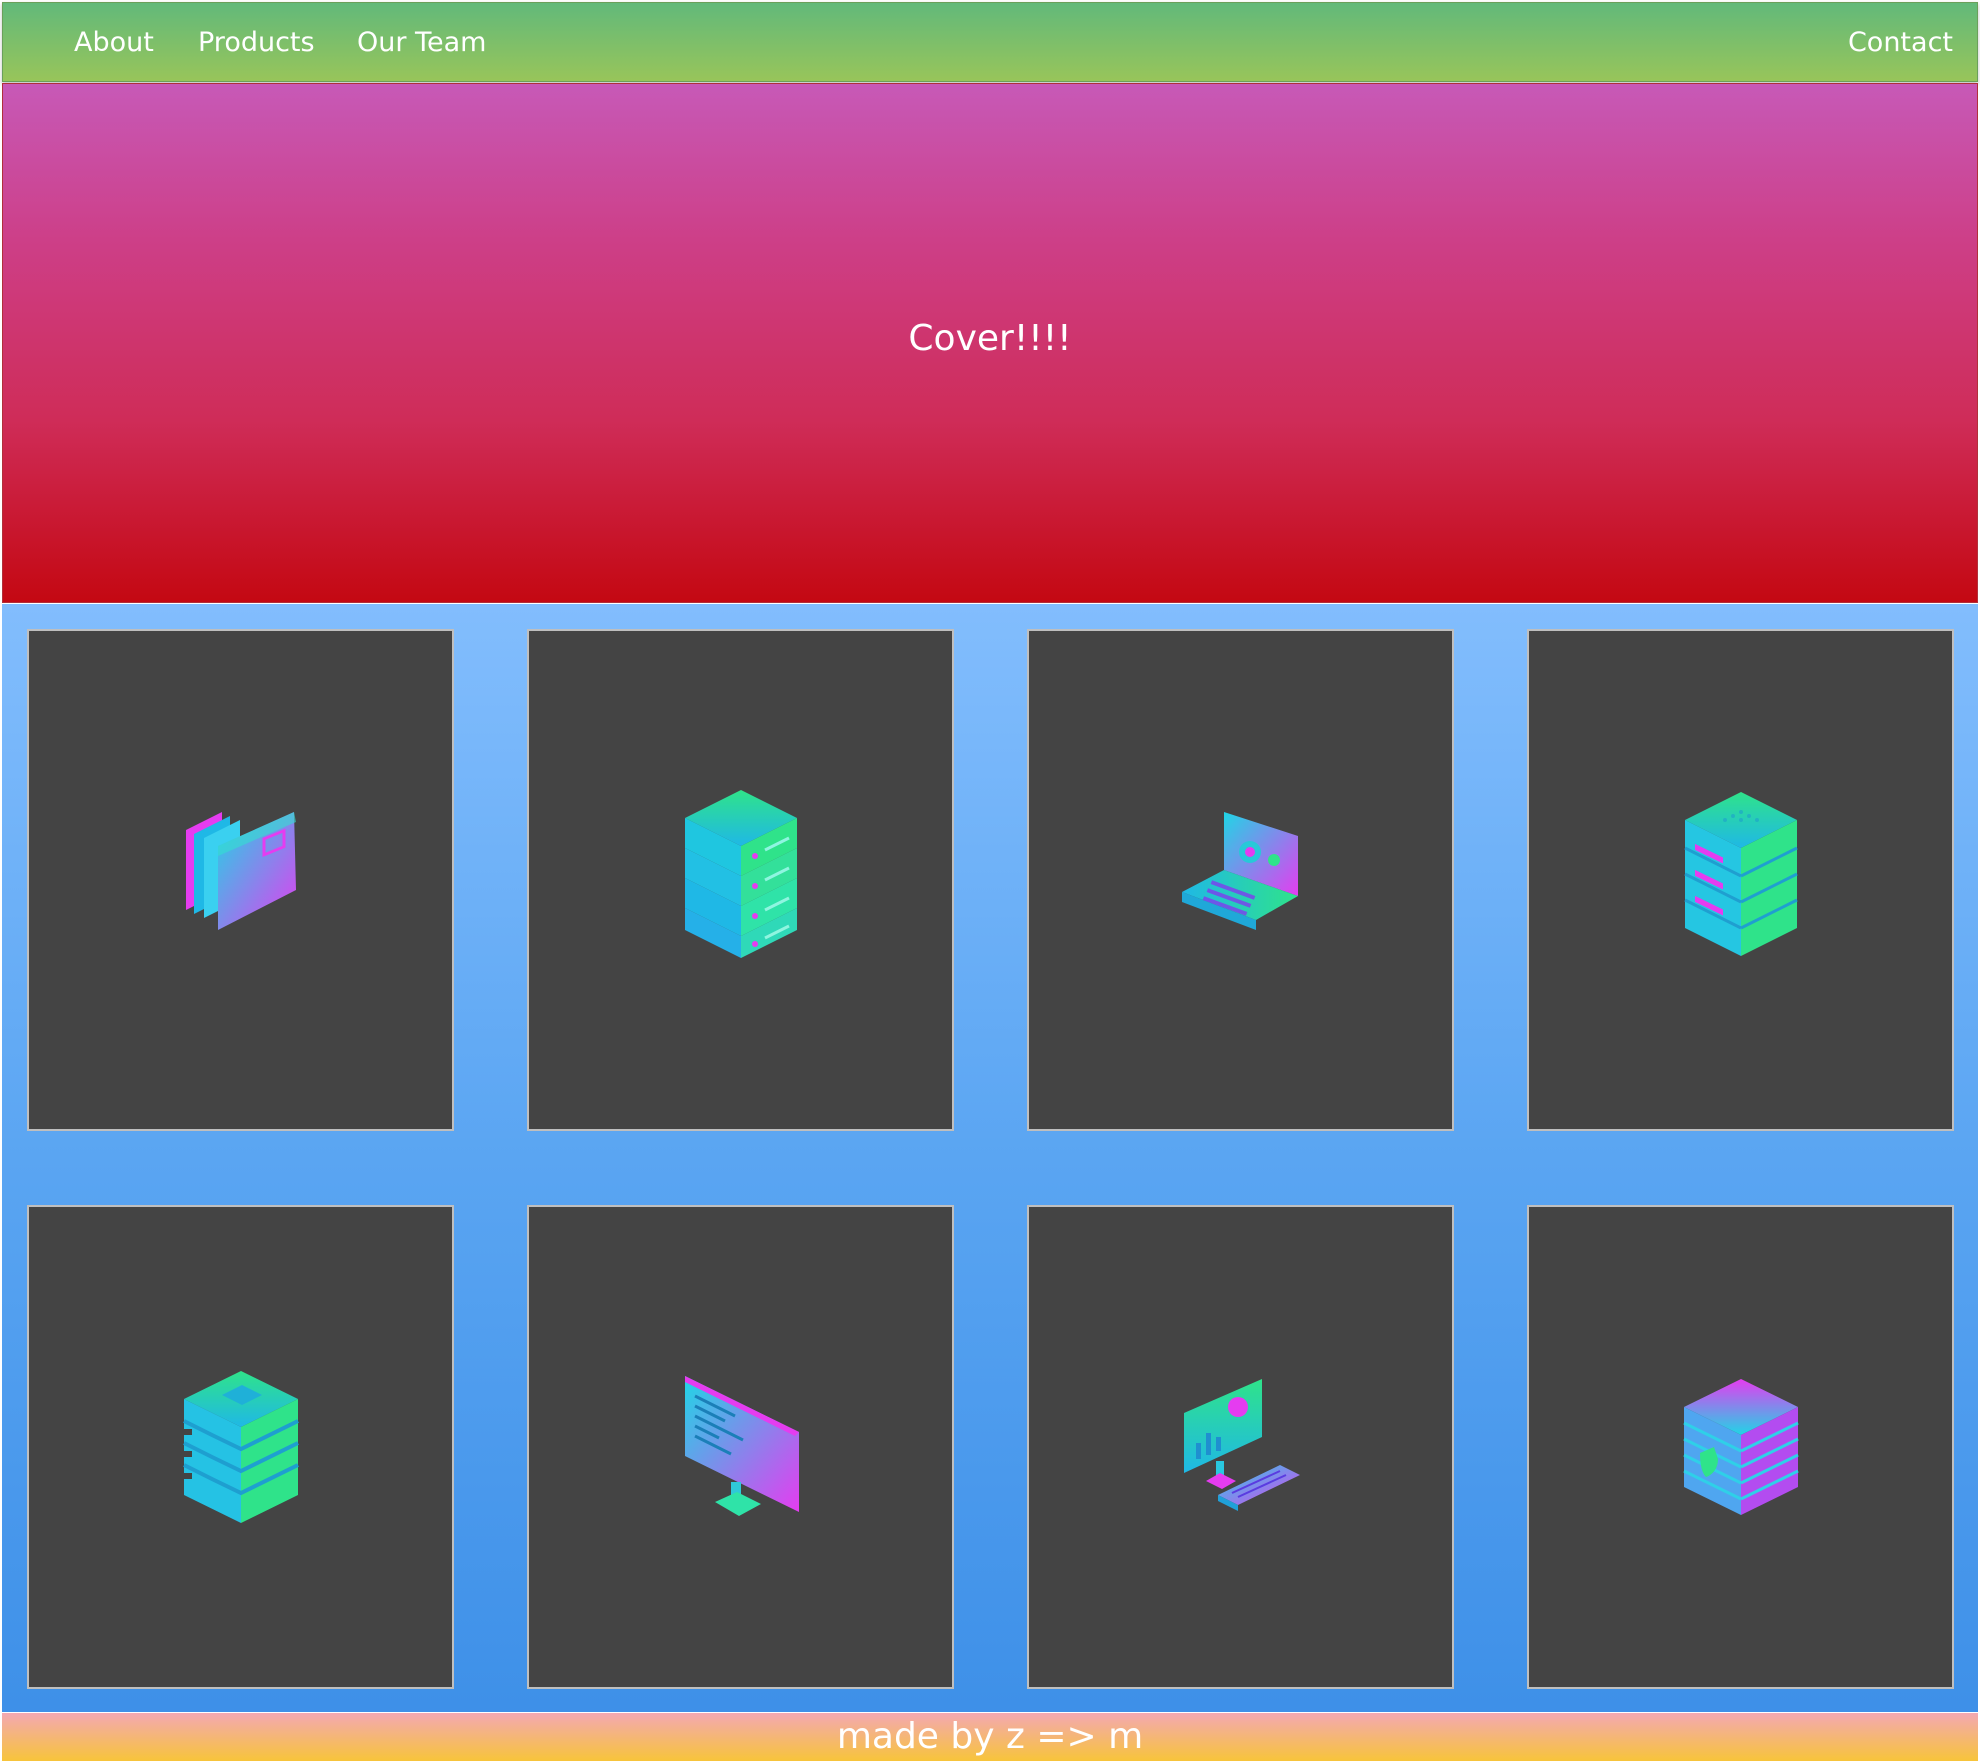 The image size is (1980, 1761). I want to click on folders-icon, so click(240, 871).